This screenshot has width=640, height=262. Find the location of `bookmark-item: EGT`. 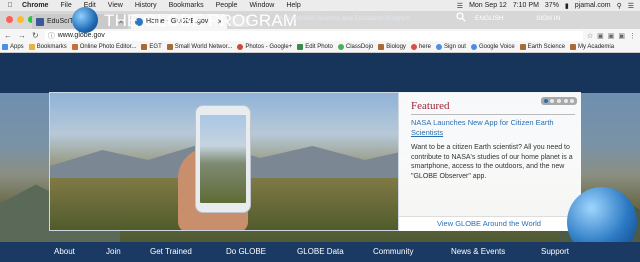

bookmark-item: EGT is located at coordinates (151, 47).